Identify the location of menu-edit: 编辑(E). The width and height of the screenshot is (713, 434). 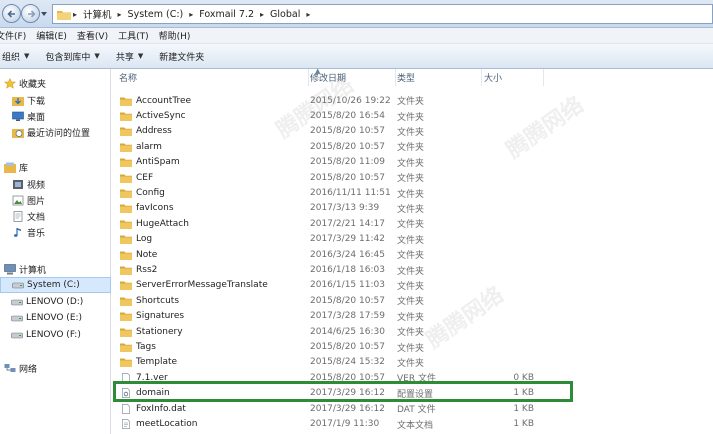
(52, 35).